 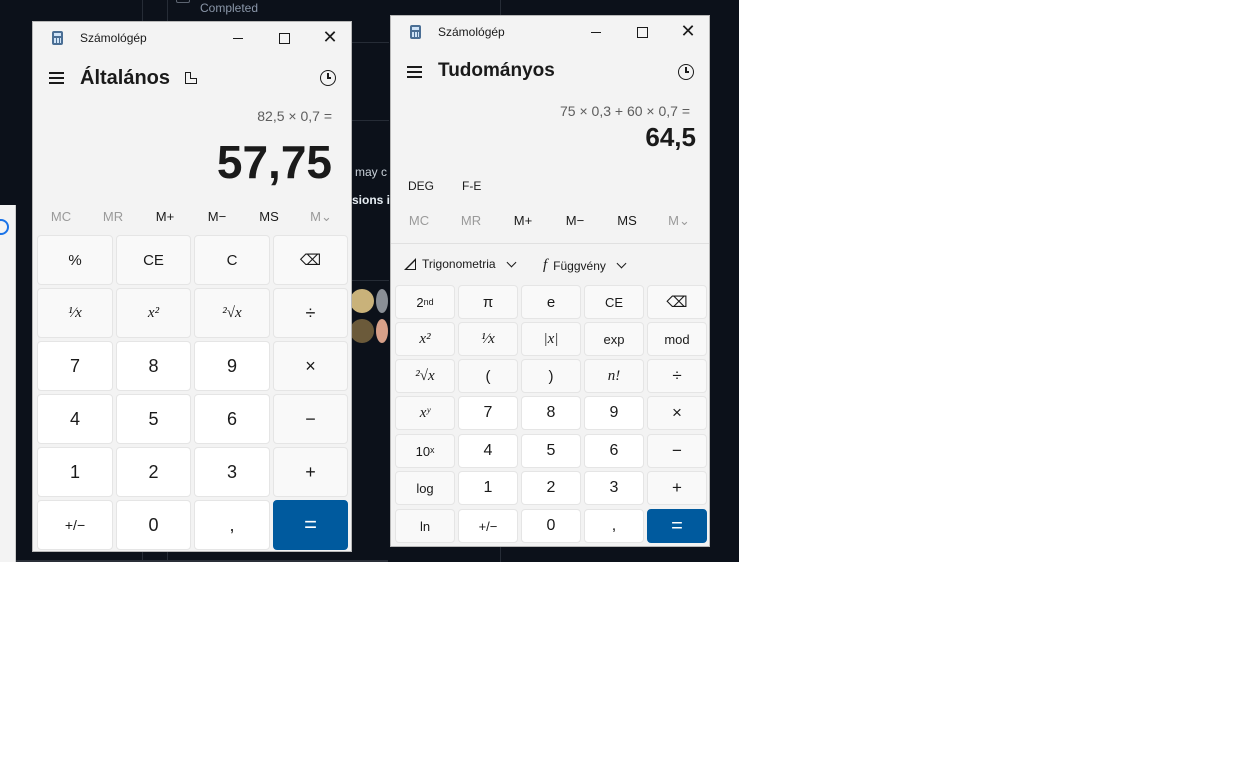 I want to click on absolute-value-key: |x|, so click(x=551, y=339).